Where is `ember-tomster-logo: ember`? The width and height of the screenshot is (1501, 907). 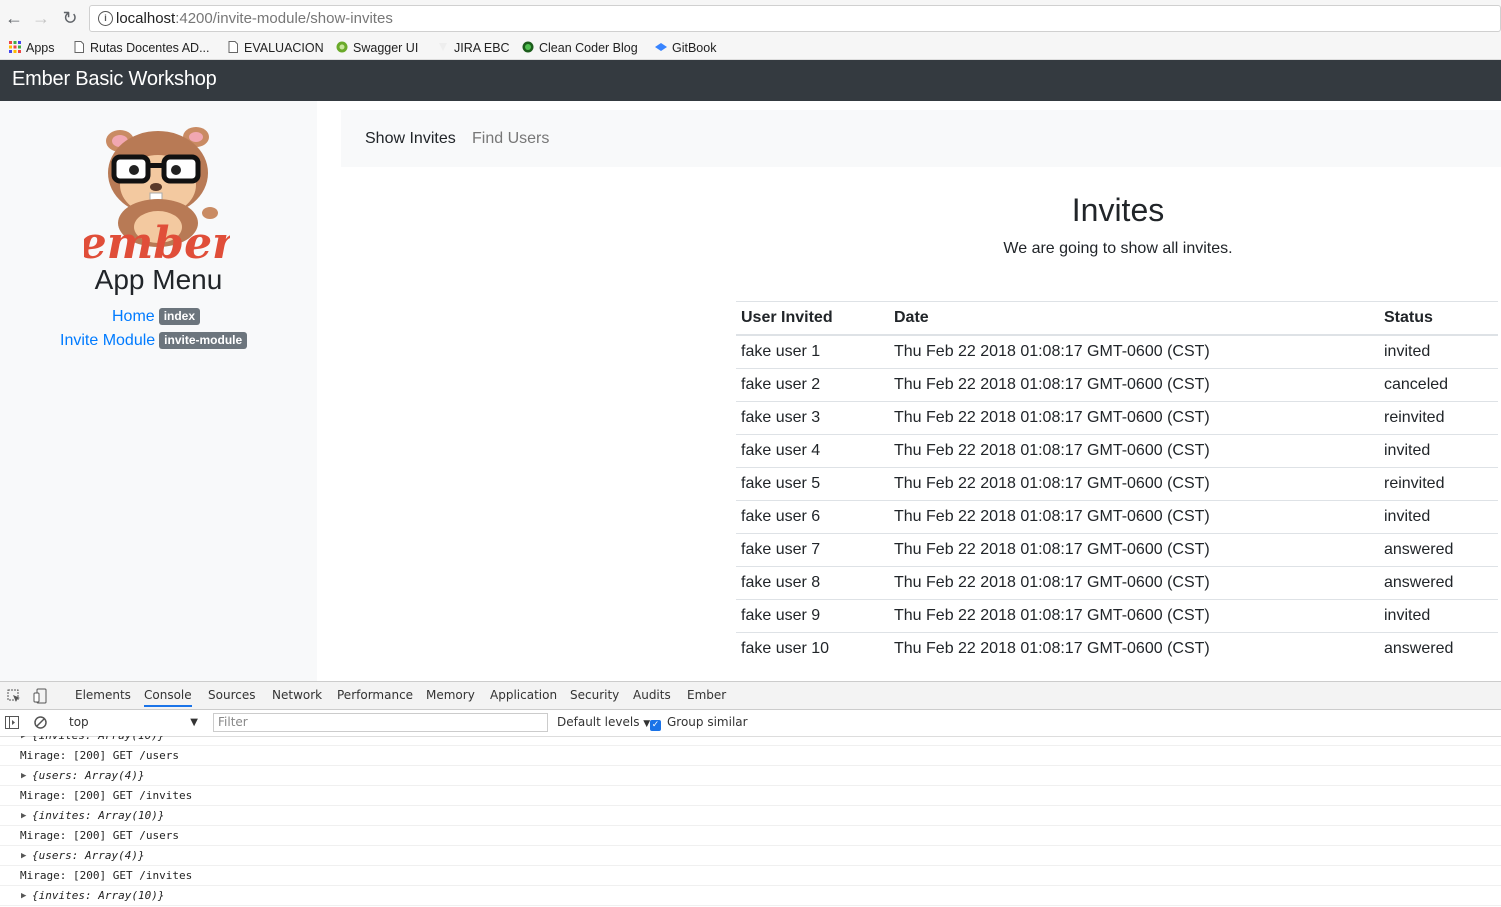 ember-tomster-logo: ember is located at coordinates (157, 196).